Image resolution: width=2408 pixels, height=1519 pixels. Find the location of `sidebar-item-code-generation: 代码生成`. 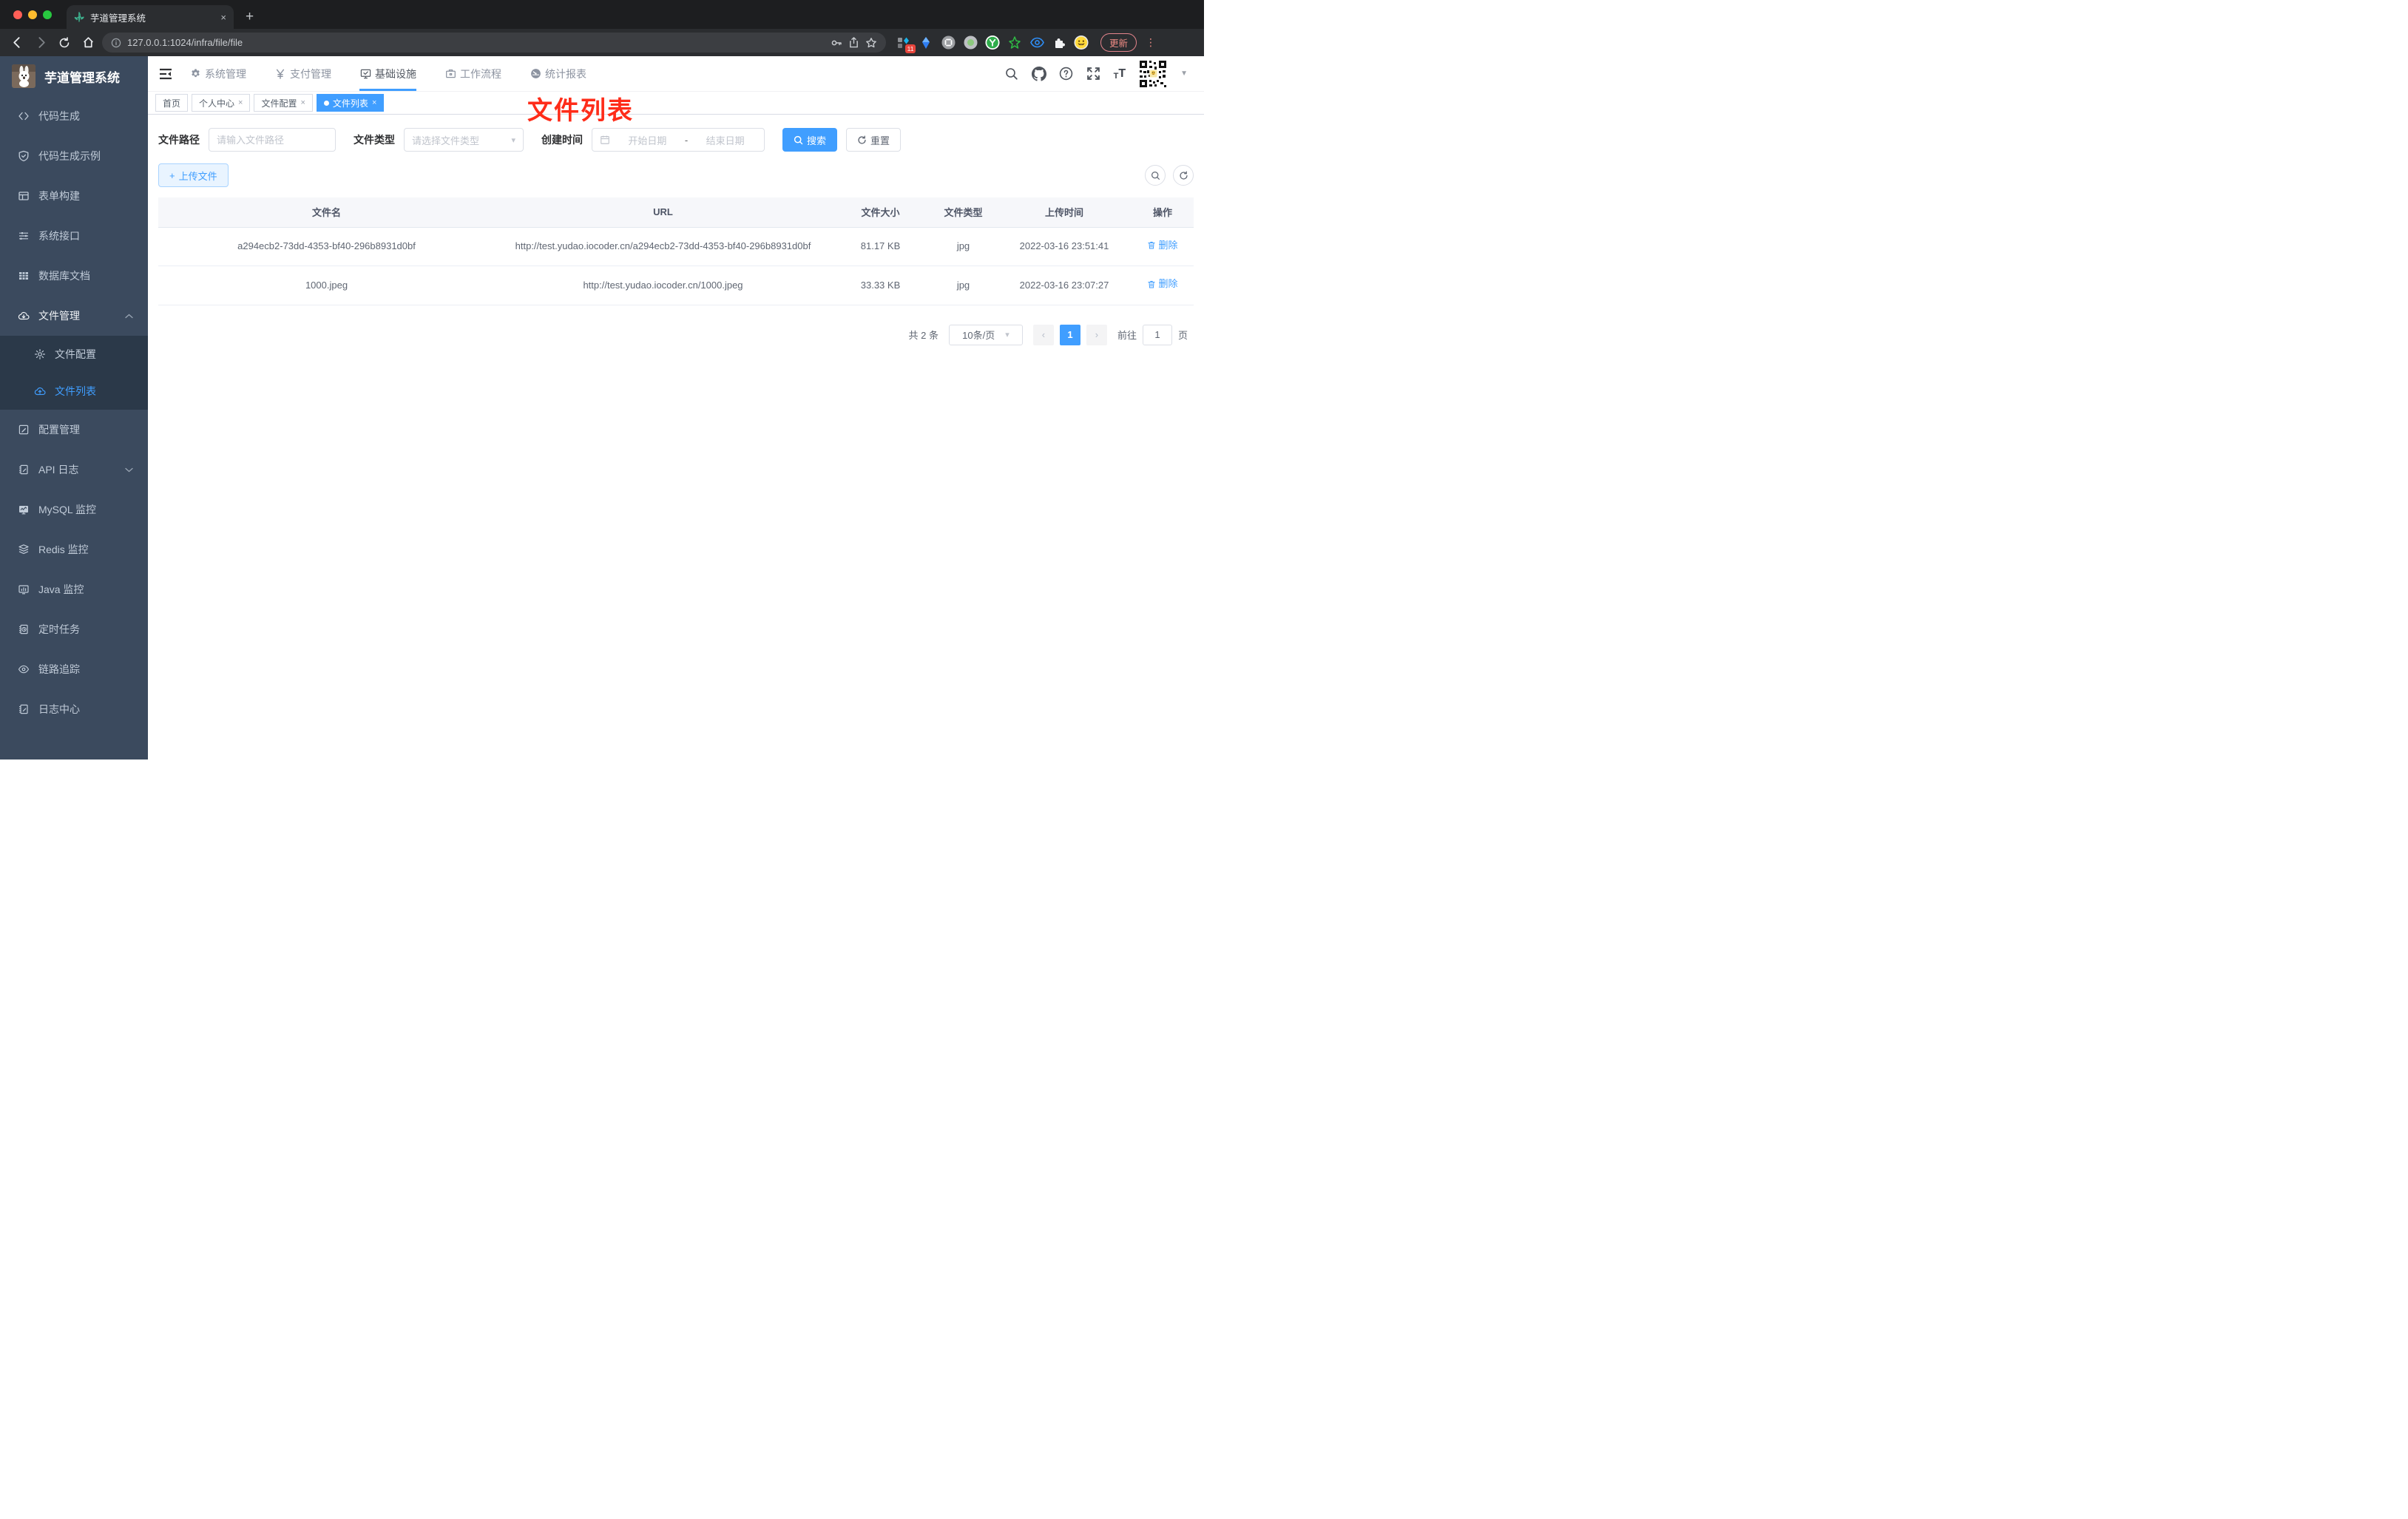

sidebar-item-code-generation: 代码生成 is located at coordinates (74, 116).